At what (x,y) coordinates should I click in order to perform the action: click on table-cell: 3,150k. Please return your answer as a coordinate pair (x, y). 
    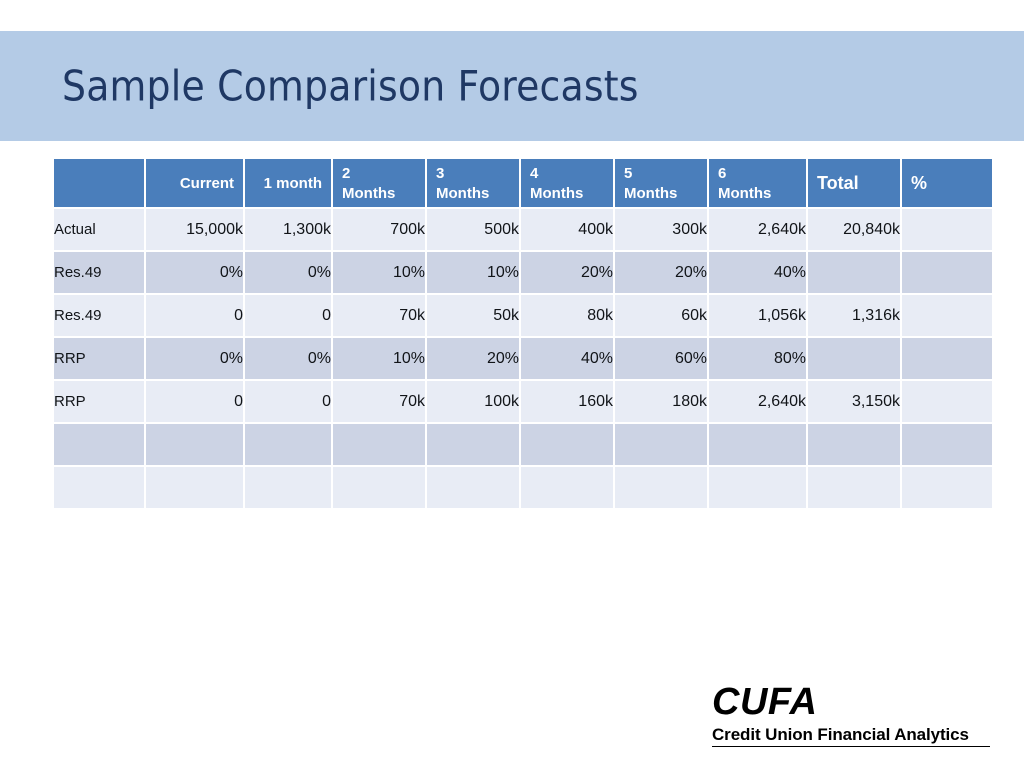
    Looking at the image, I should click on (854, 401).